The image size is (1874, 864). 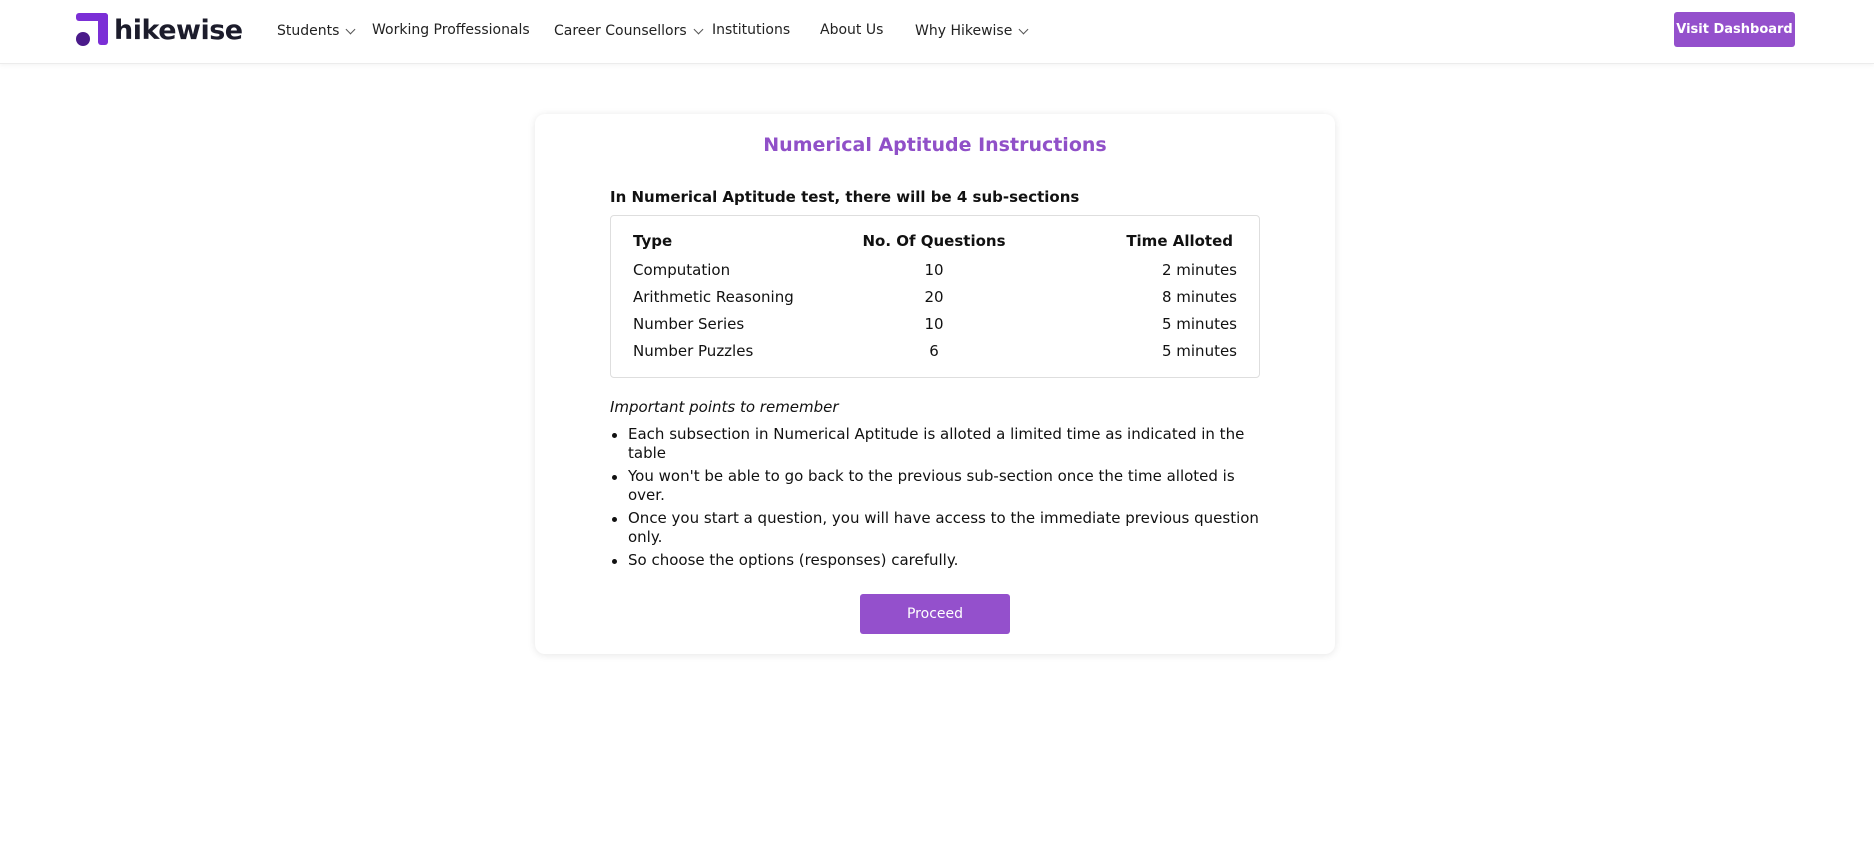 I want to click on nav-career-counsellors: Career Counsellors, so click(x=629, y=31).